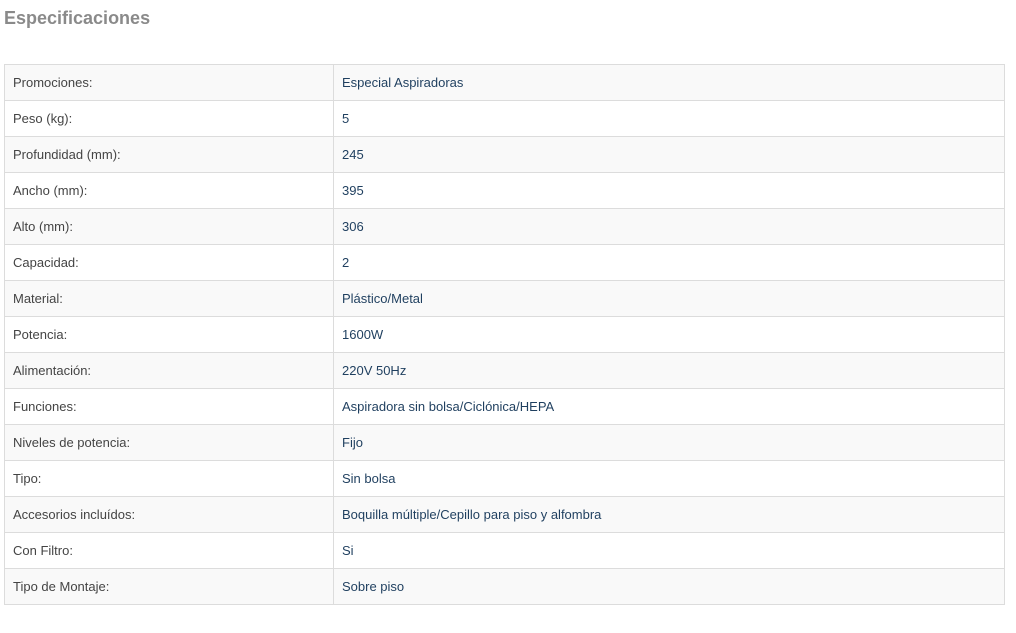 This screenshot has width=1016, height=633. I want to click on spec-value: Fijo, so click(669, 442).